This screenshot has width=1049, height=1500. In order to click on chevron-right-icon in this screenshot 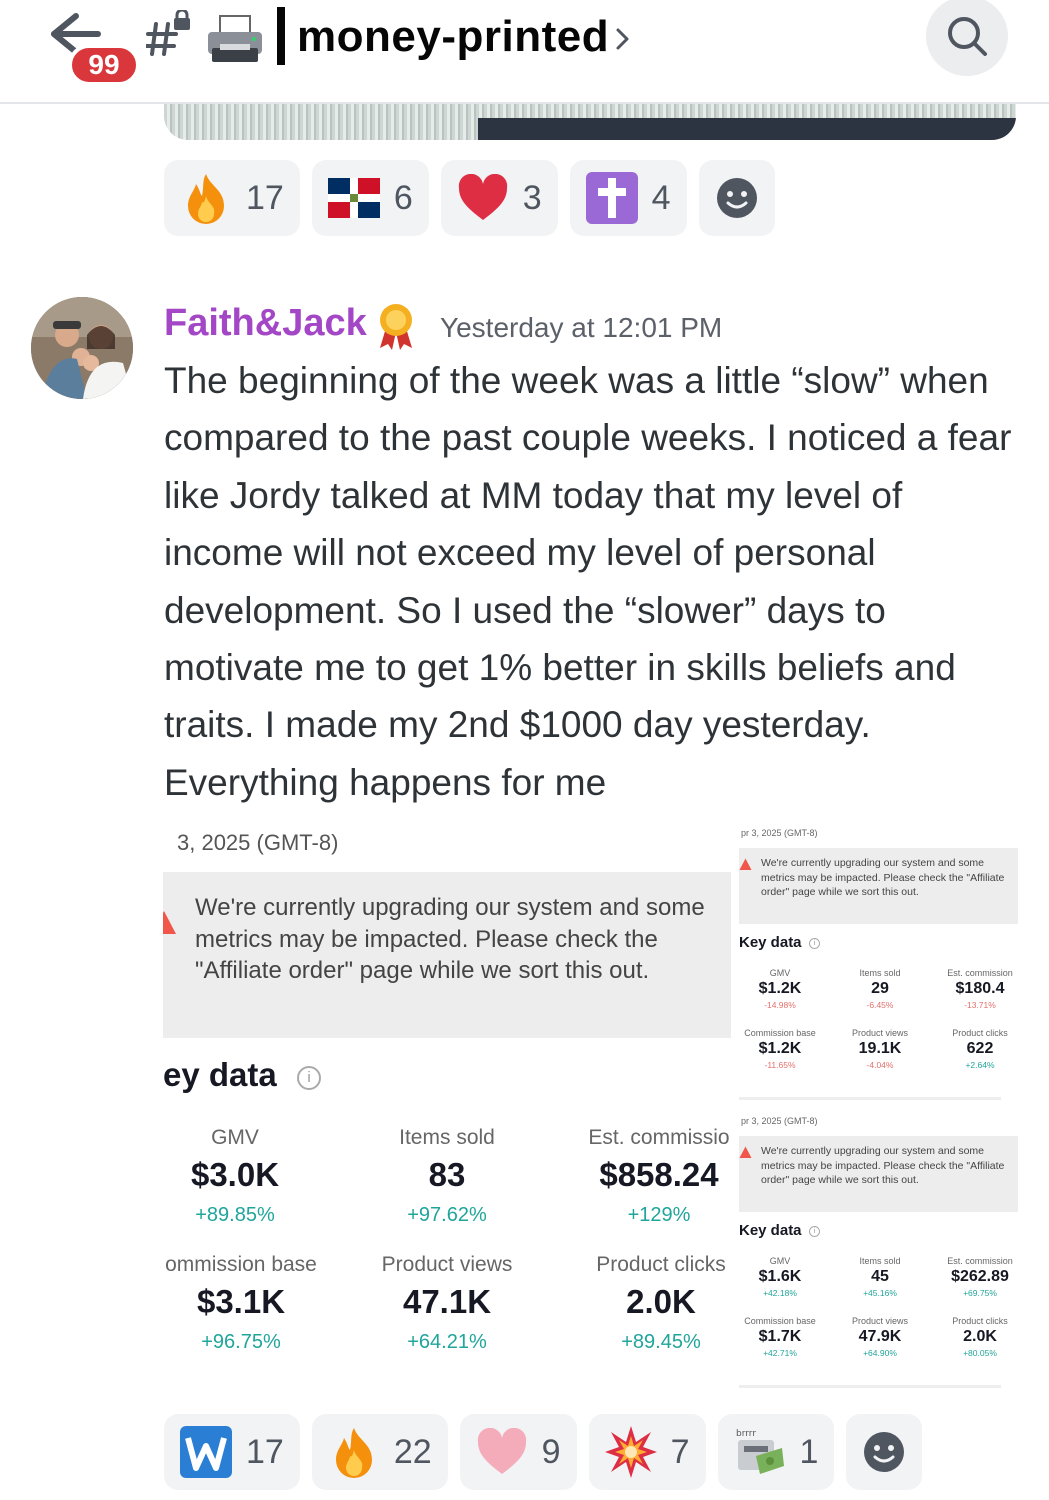, I will do `click(622, 39)`.